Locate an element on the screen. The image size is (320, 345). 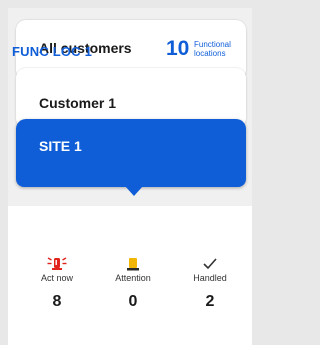
metric-value: 8 is located at coordinates (57, 301).